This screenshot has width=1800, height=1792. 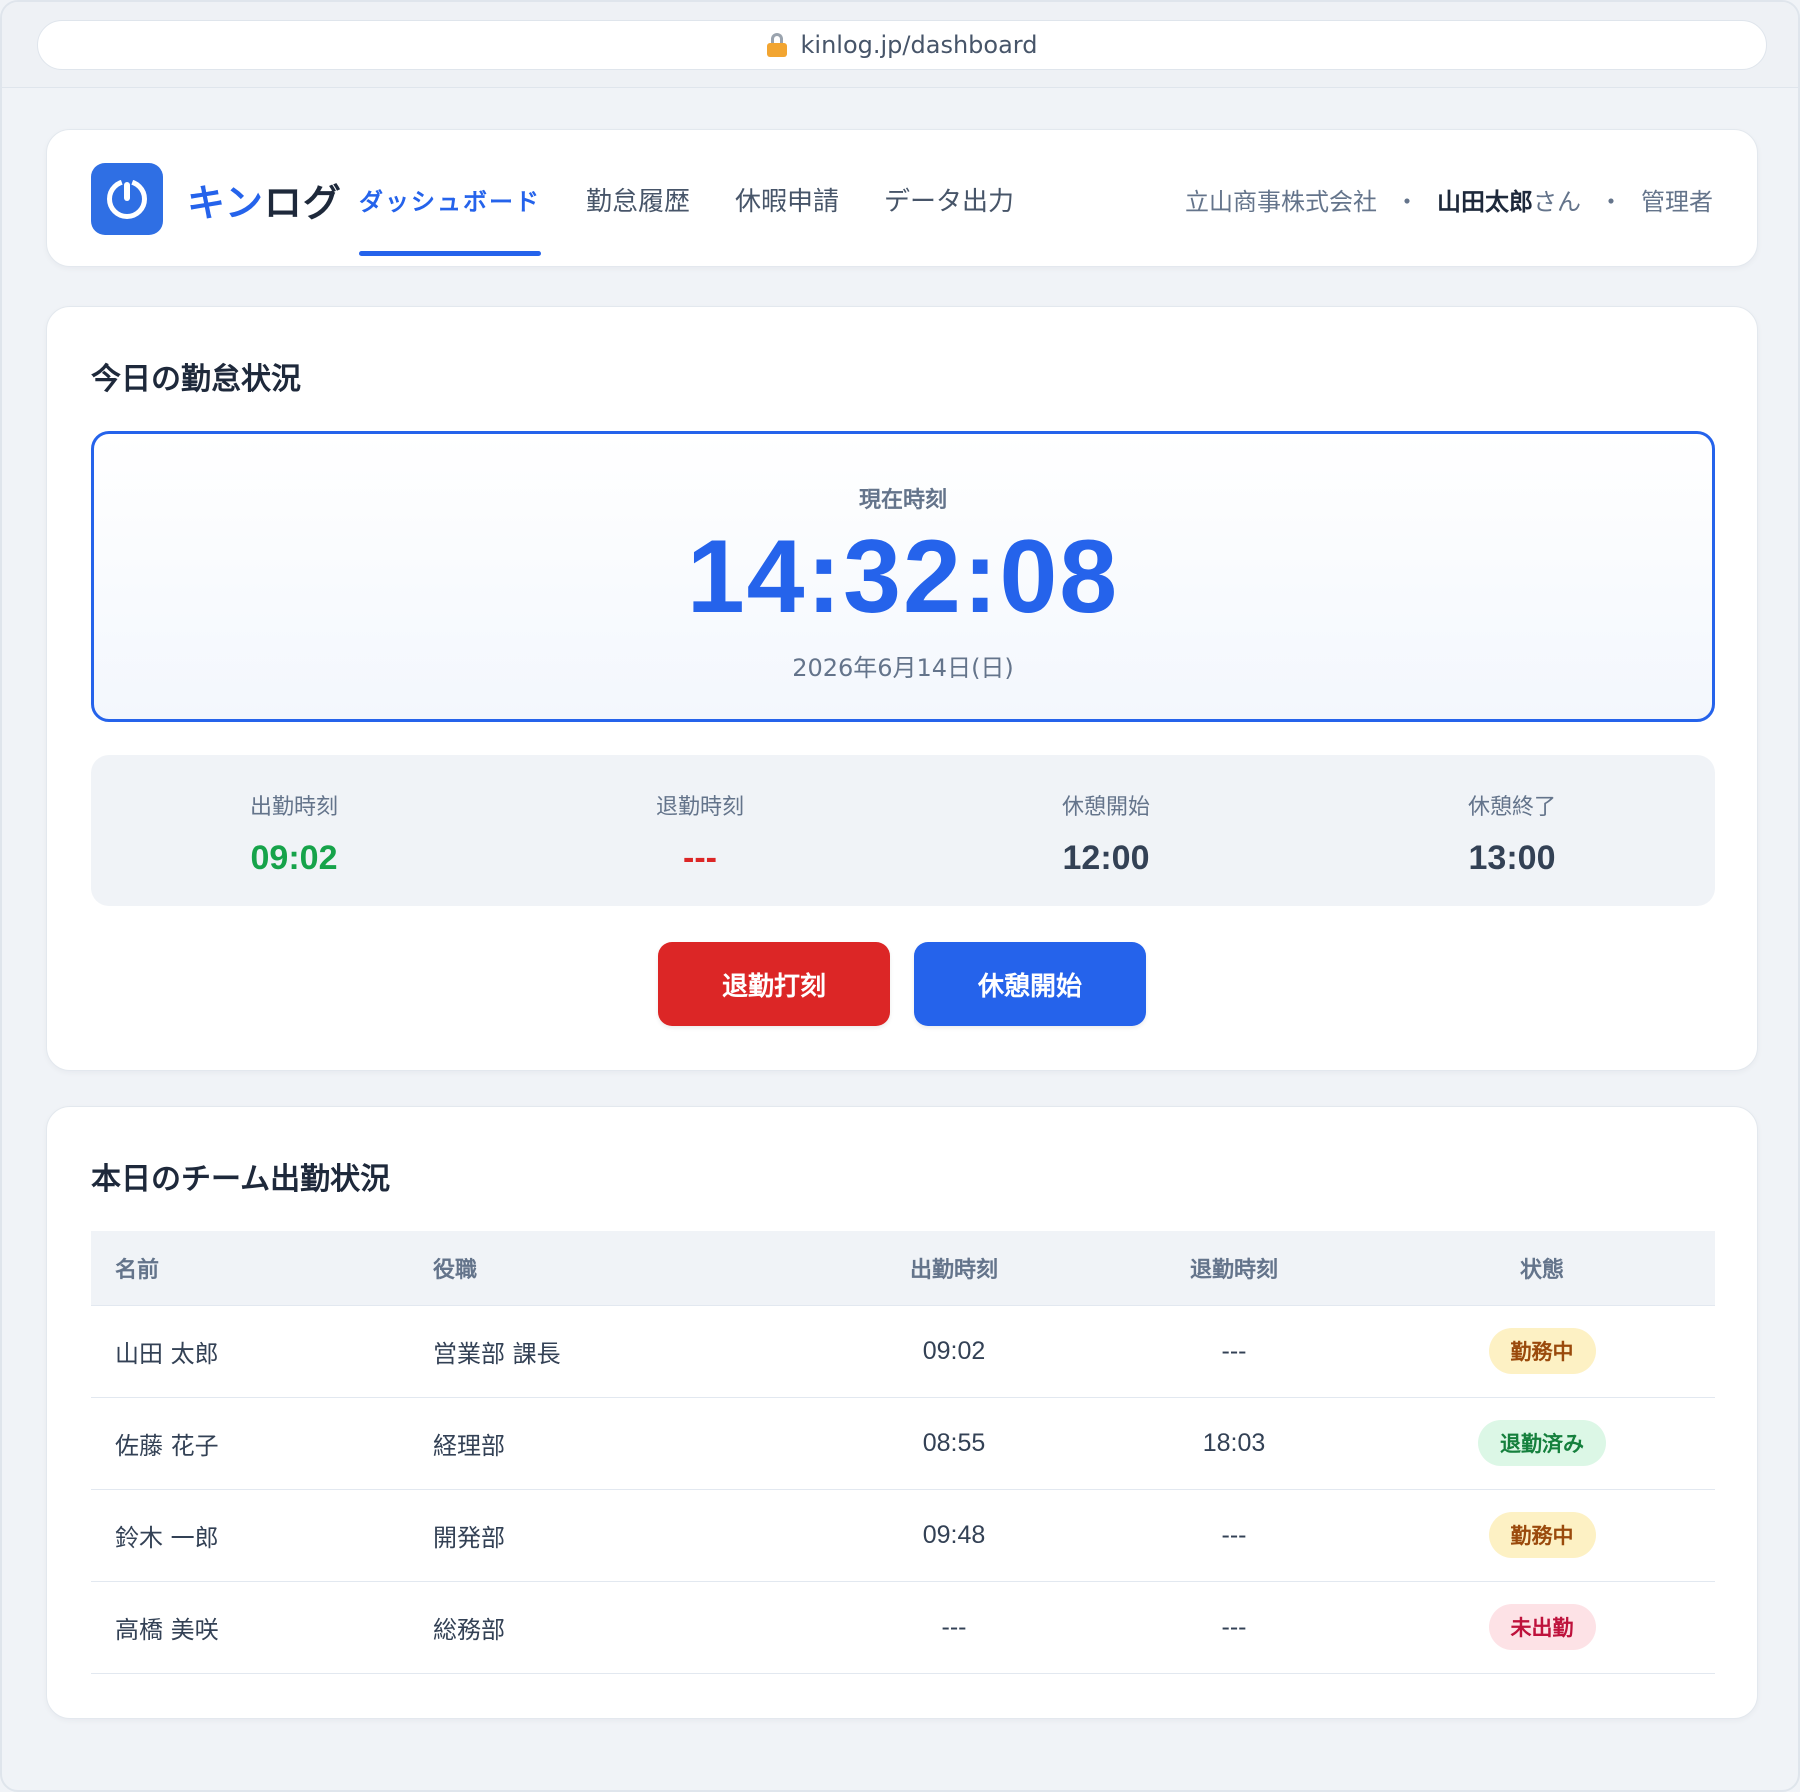 What do you see at coordinates (250, 1627) in the screenshot?
I see `employee-name: 高橋 美咲` at bounding box center [250, 1627].